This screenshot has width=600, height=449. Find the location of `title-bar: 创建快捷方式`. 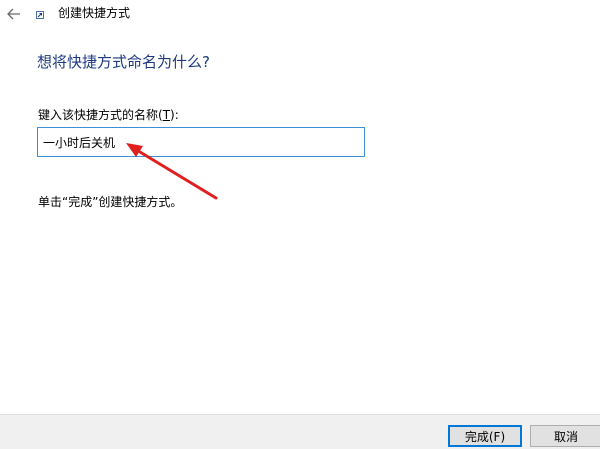

title-bar: 创建快捷方式 is located at coordinates (300, 14).